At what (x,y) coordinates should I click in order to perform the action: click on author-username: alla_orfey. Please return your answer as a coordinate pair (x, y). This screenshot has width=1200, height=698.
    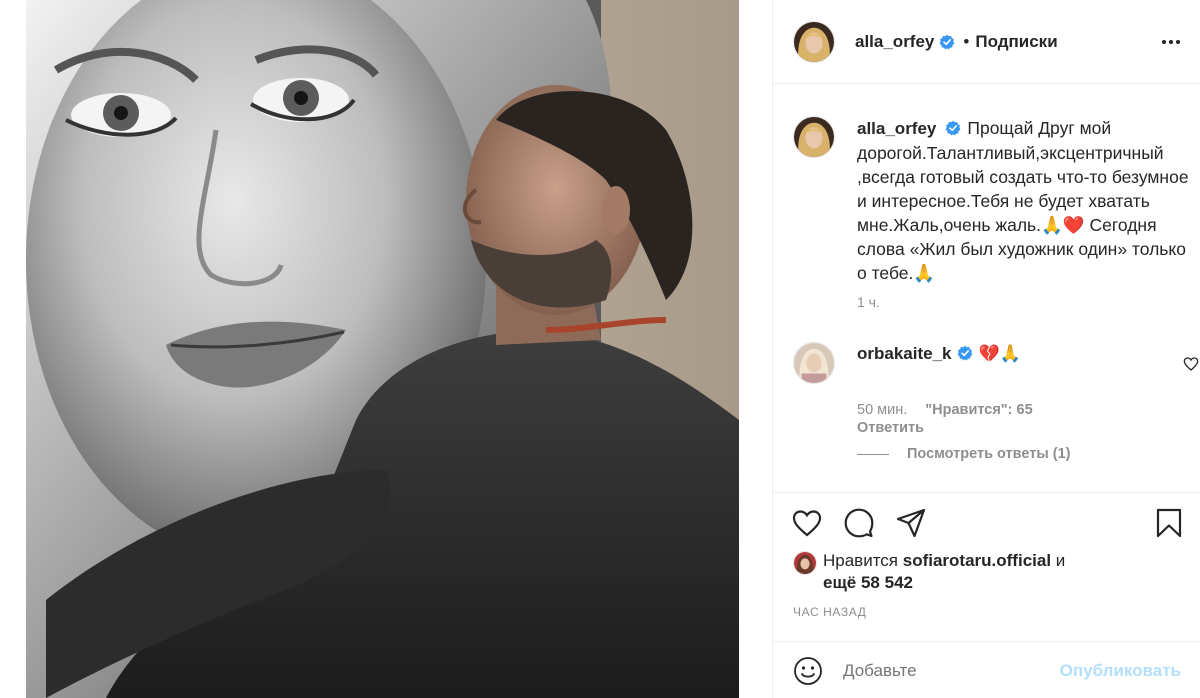
    Looking at the image, I should click on (894, 42).